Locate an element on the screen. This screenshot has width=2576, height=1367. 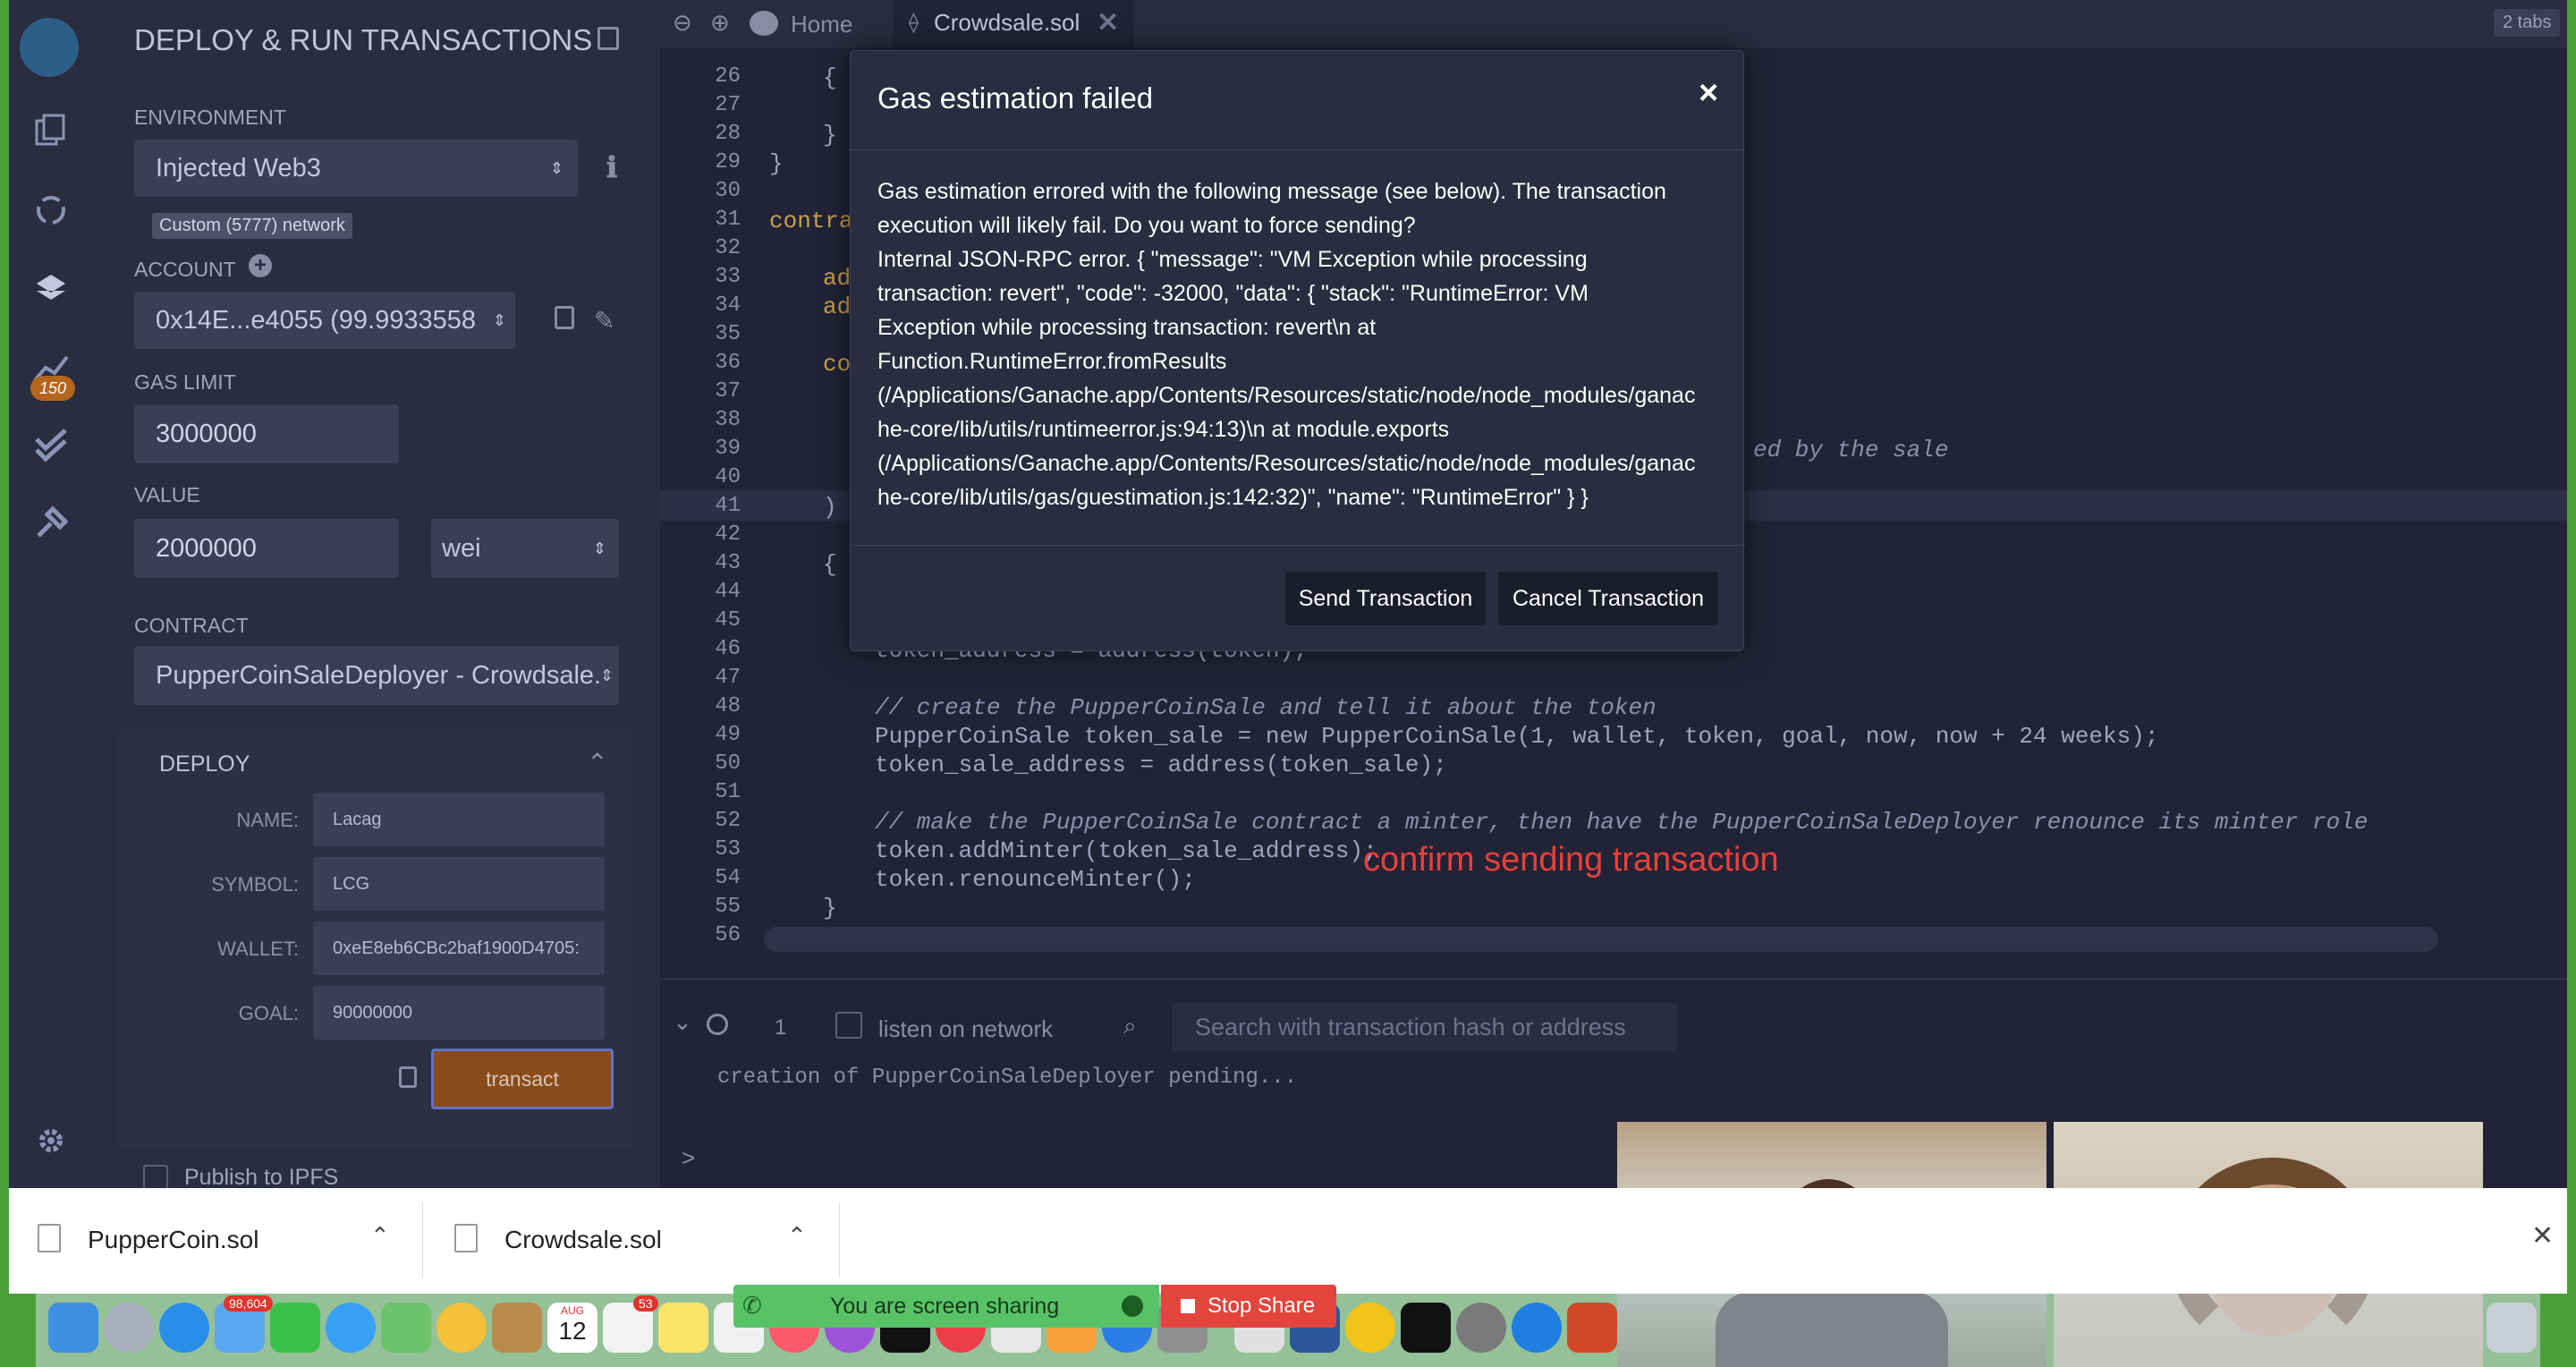
messages-icon is located at coordinates (351, 1328).